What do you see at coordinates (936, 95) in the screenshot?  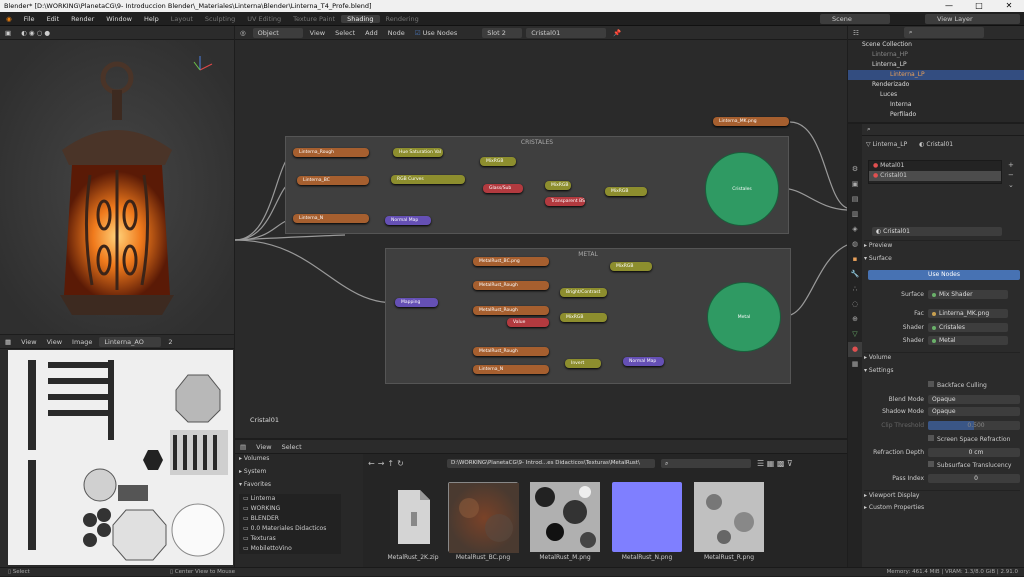 I see `outliner-item: Luces` at bounding box center [936, 95].